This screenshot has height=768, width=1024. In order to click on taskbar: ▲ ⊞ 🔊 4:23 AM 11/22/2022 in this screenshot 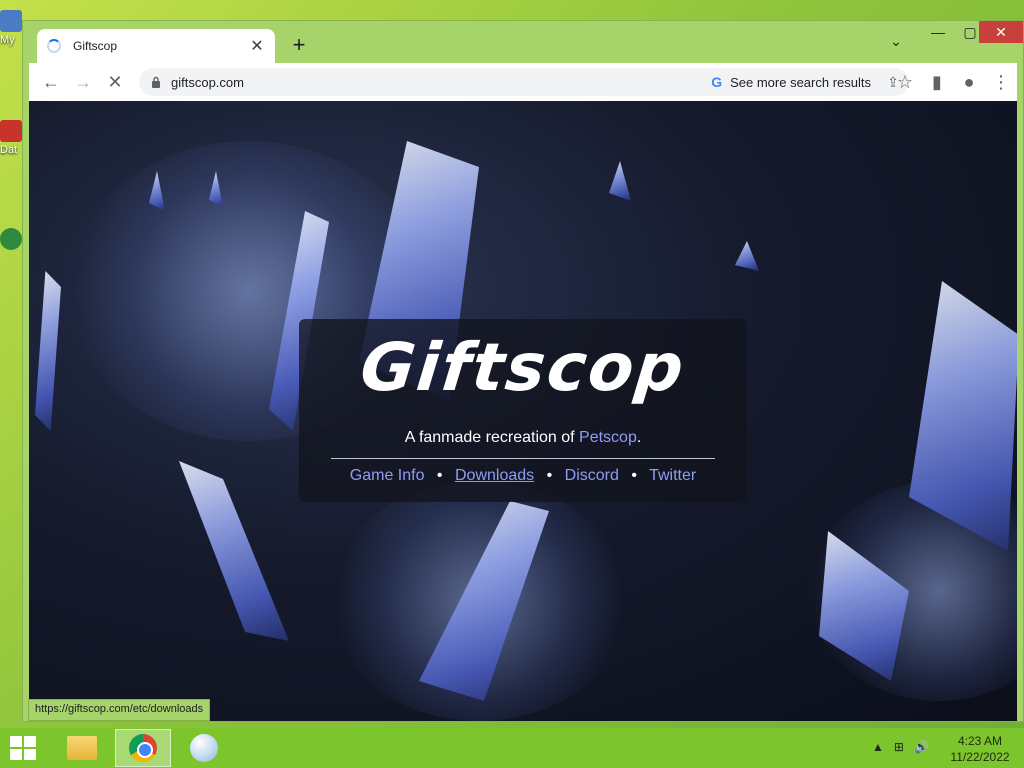, I will do `click(512, 748)`.